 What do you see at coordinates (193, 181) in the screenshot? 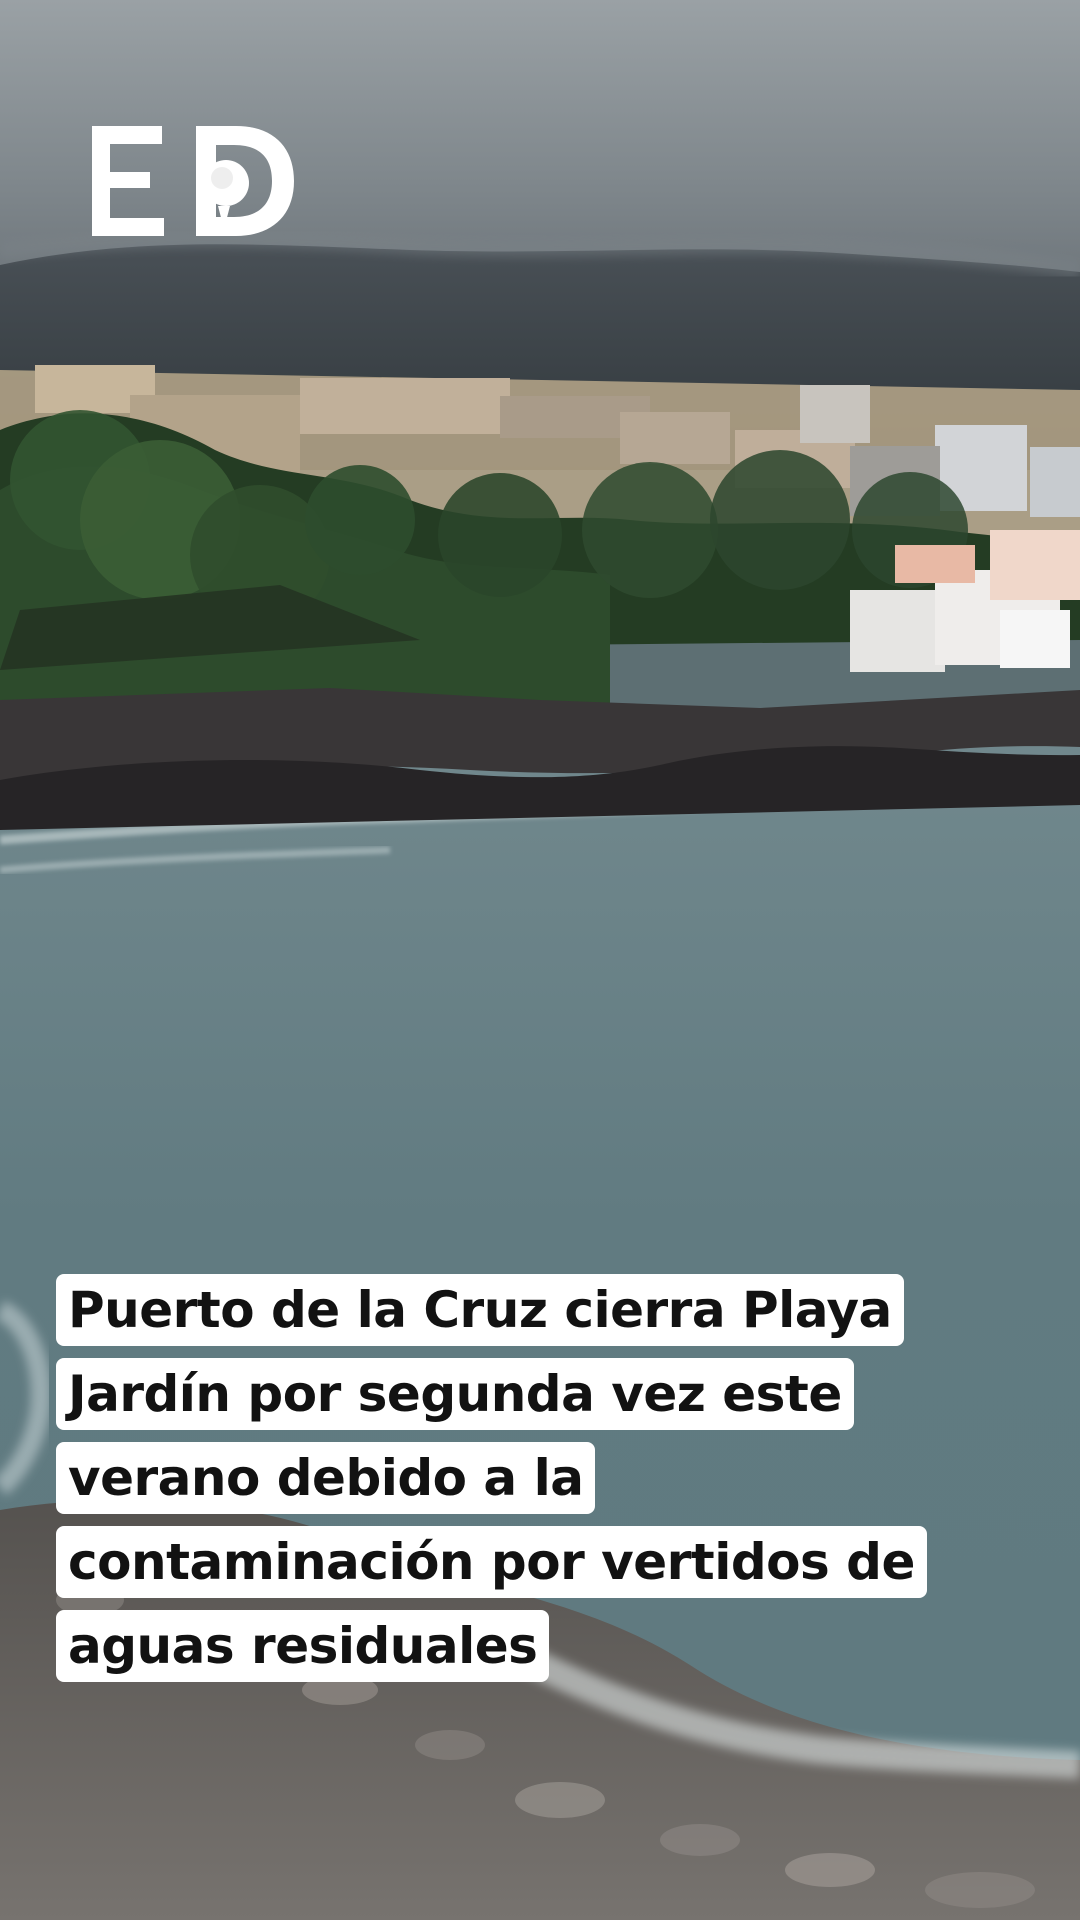
I see `ed-logo: ED` at bounding box center [193, 181].